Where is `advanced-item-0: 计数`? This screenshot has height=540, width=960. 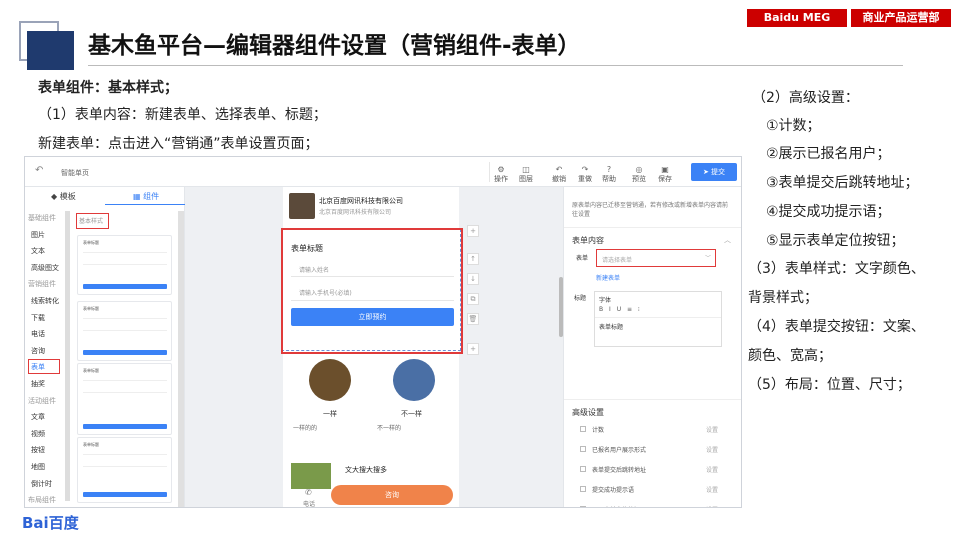
advanced-item-0: 计数 is located at coordinates (598, 430).